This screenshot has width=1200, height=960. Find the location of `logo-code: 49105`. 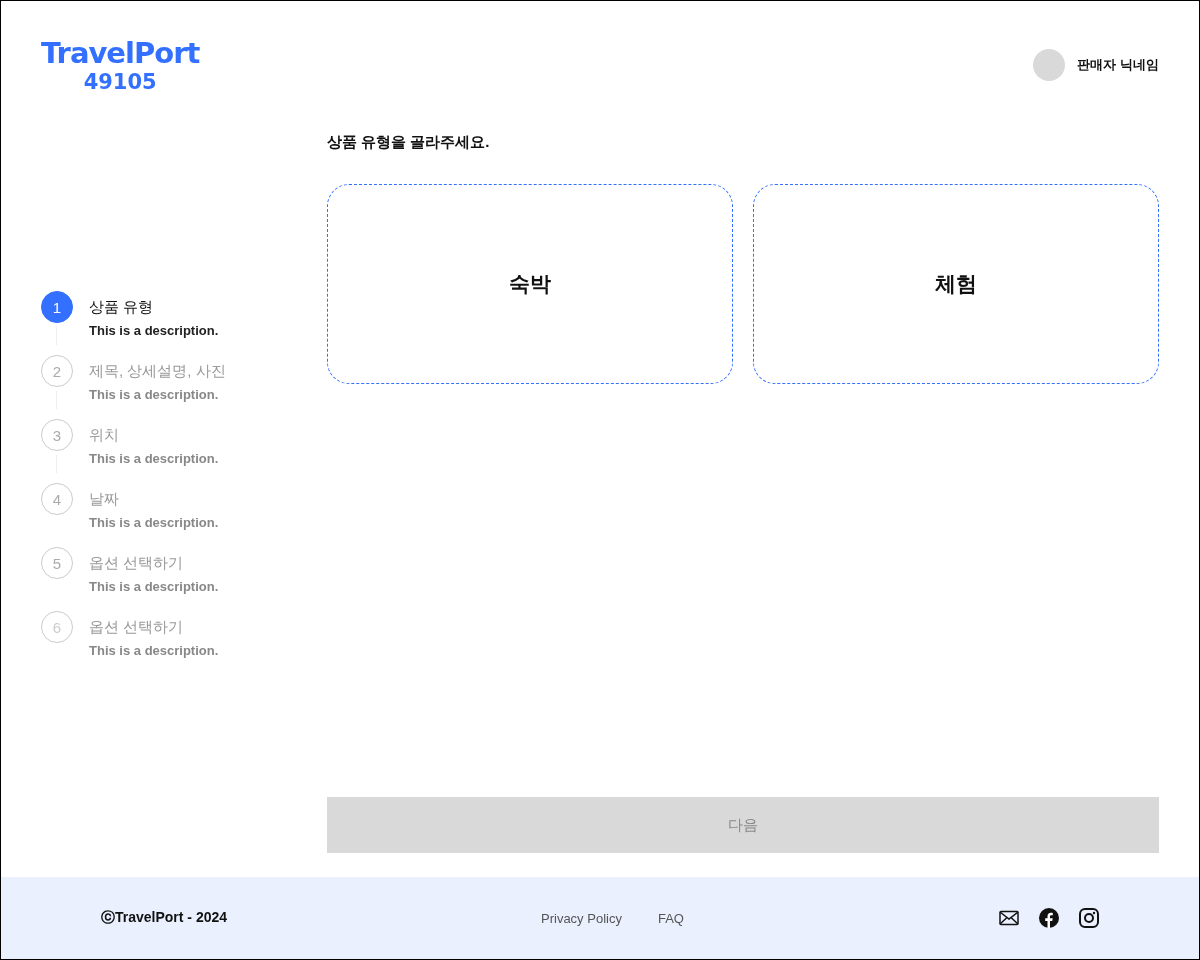

logo-code: 49105 is located at coordinates (120, 82).